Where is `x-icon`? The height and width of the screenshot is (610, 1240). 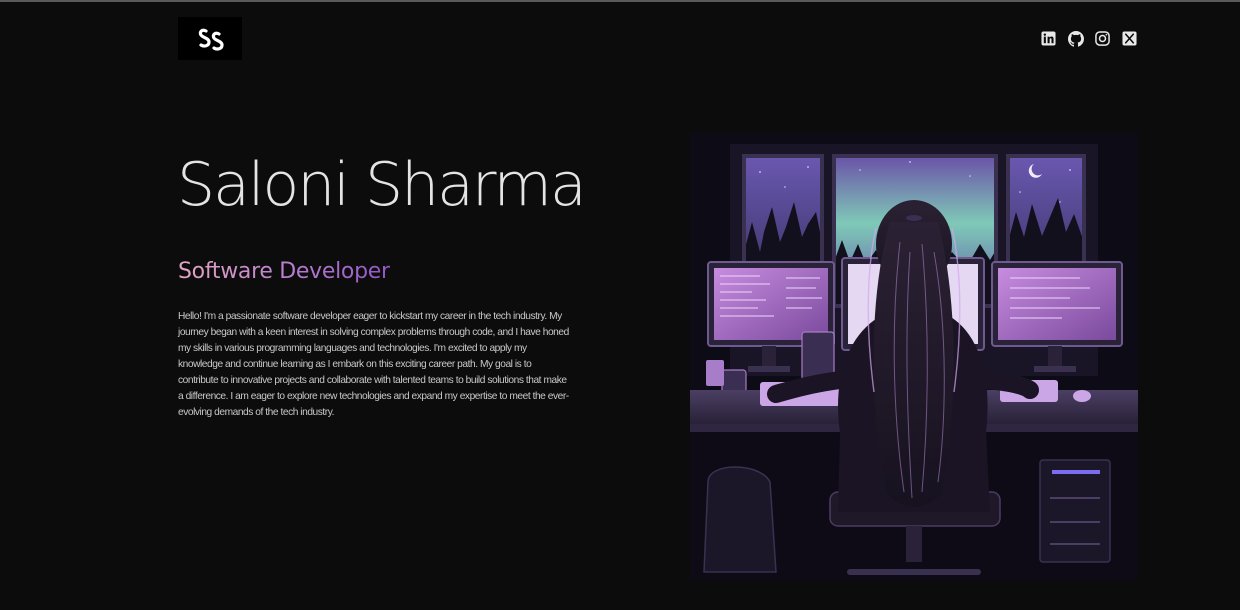
x-icon is located at coordinates (1129, 38).